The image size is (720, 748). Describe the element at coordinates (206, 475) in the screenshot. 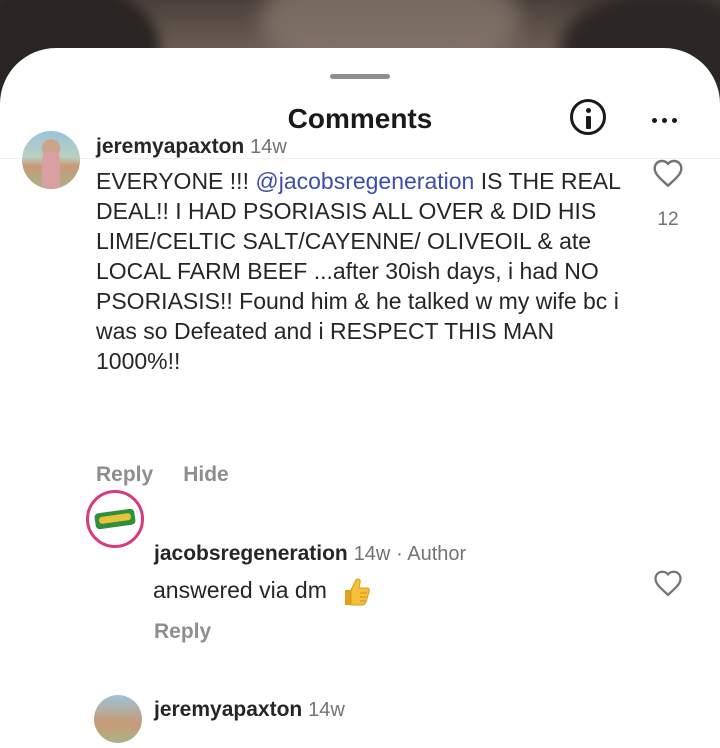

I see `hide-button: Hide` at that location.